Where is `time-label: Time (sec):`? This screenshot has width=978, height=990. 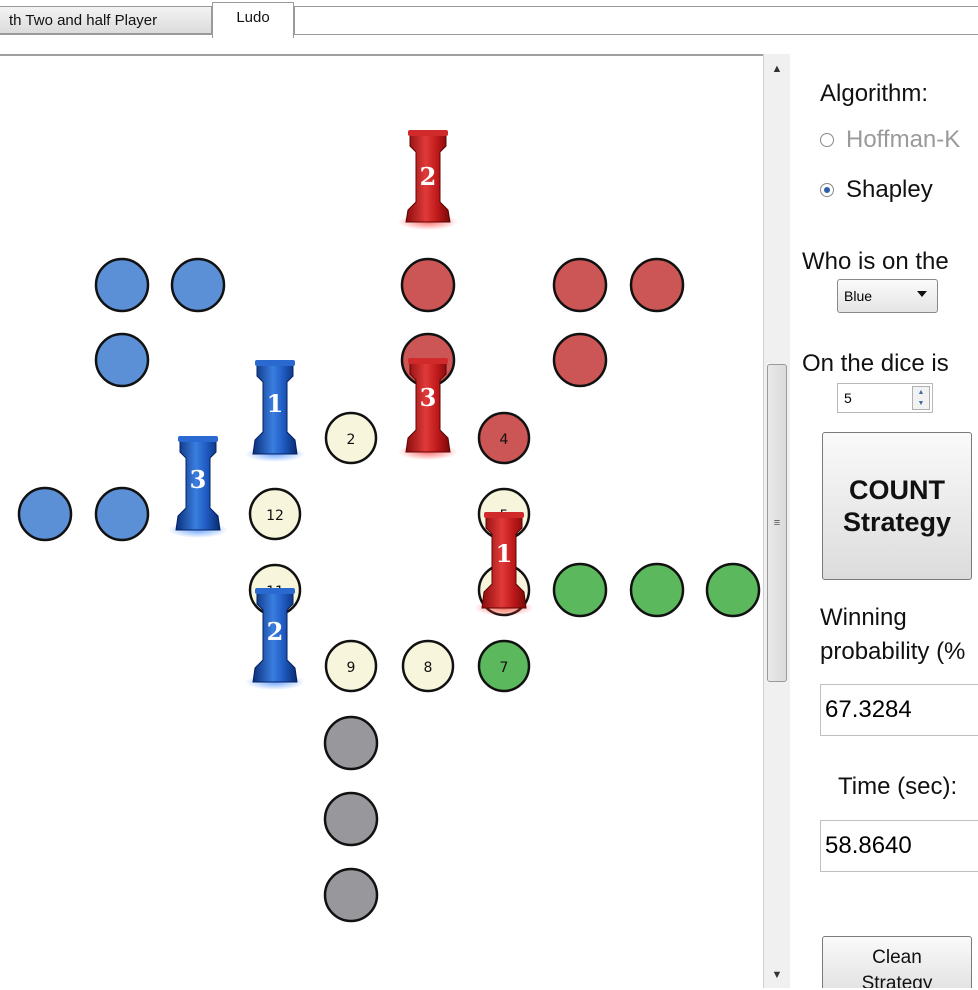 time-label: Time (sec): is located at coordinates (898, 786).